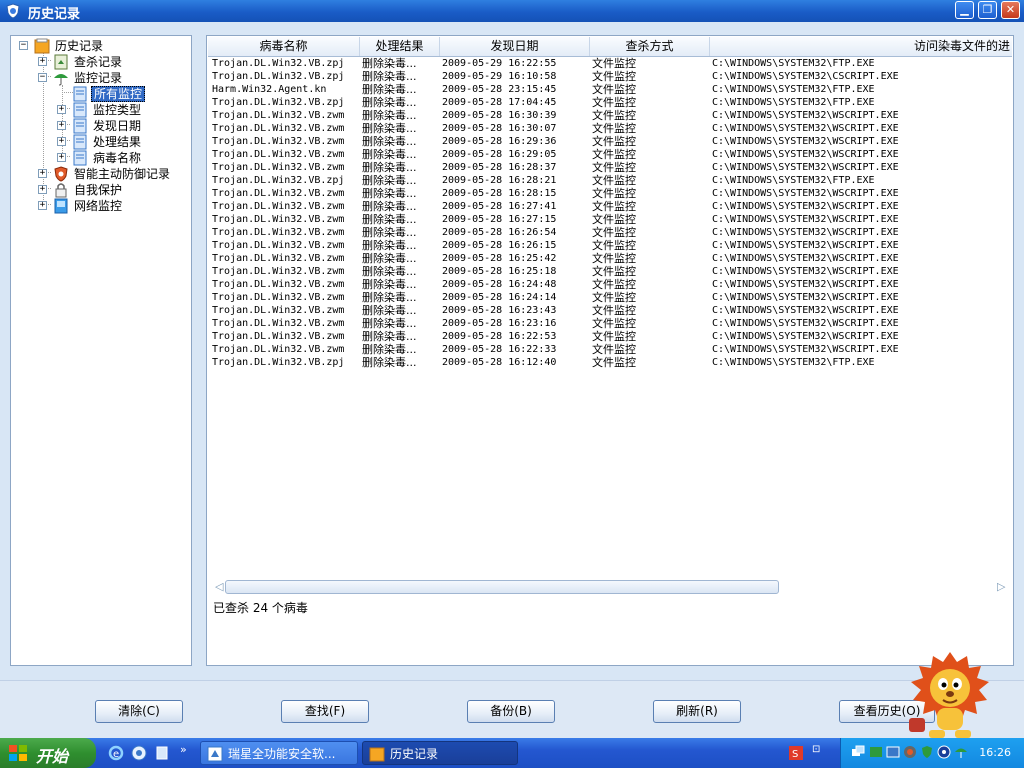 The image size is (1024, 768). I want to click on column-header-process: 访问染毒文件的进, so click(861, 46).